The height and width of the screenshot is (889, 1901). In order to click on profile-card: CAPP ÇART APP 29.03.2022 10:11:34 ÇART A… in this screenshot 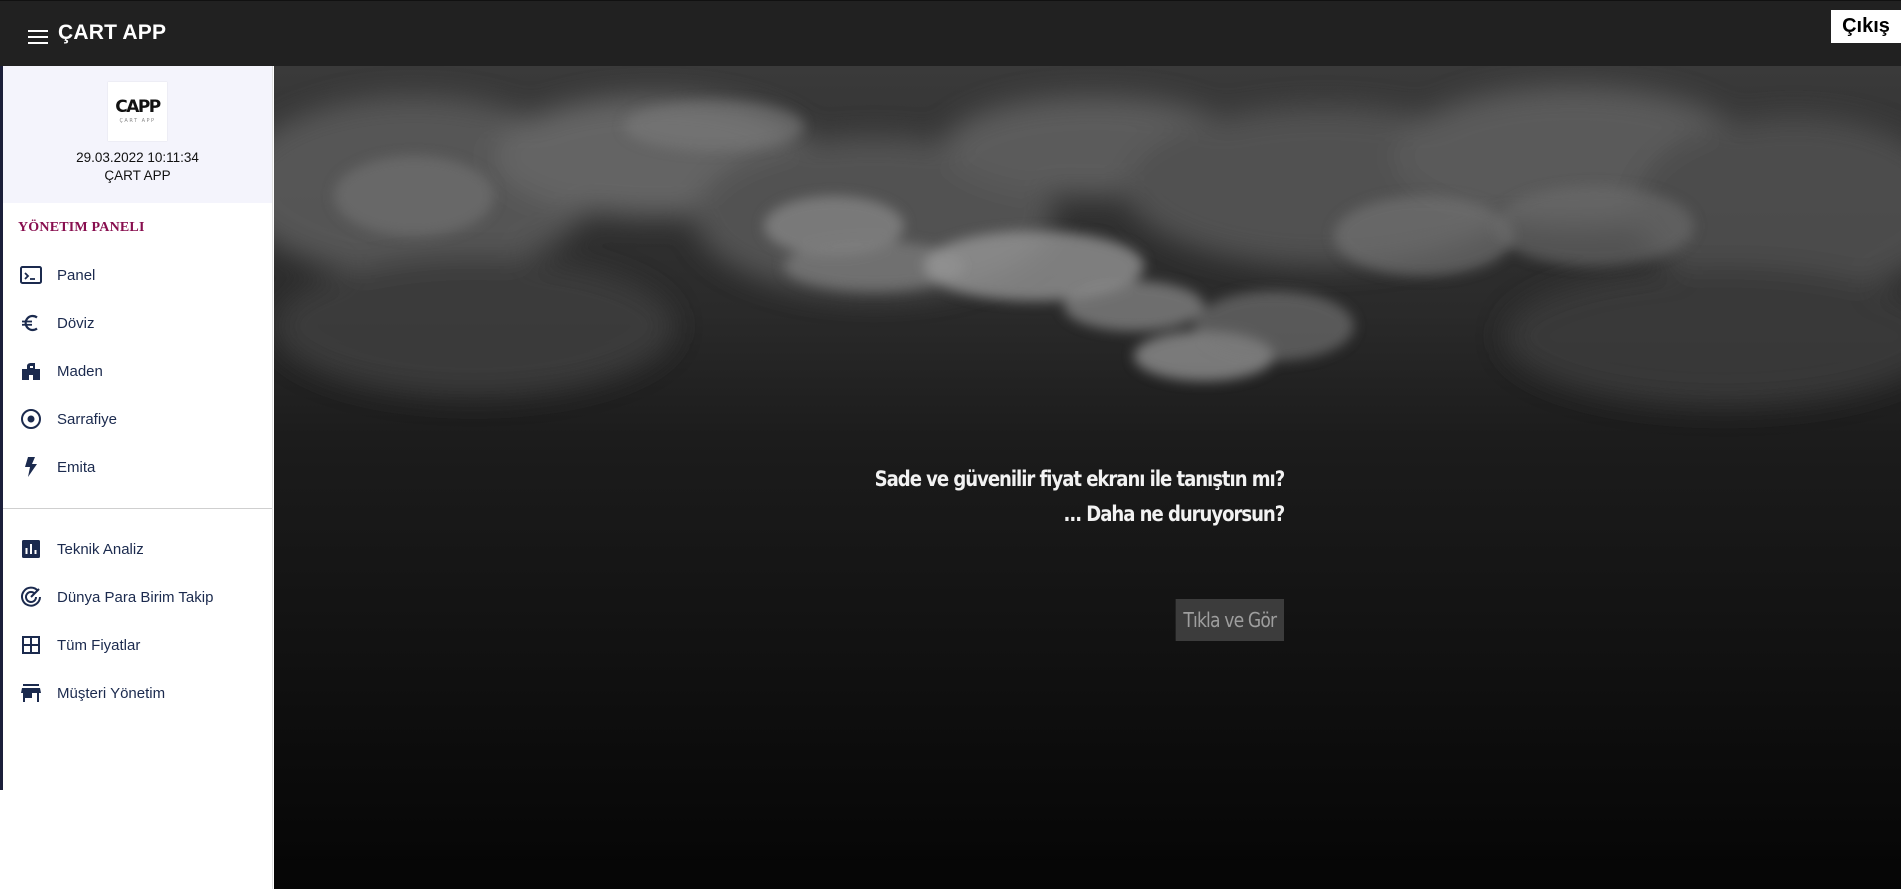, I will do `click(137, 134)`.